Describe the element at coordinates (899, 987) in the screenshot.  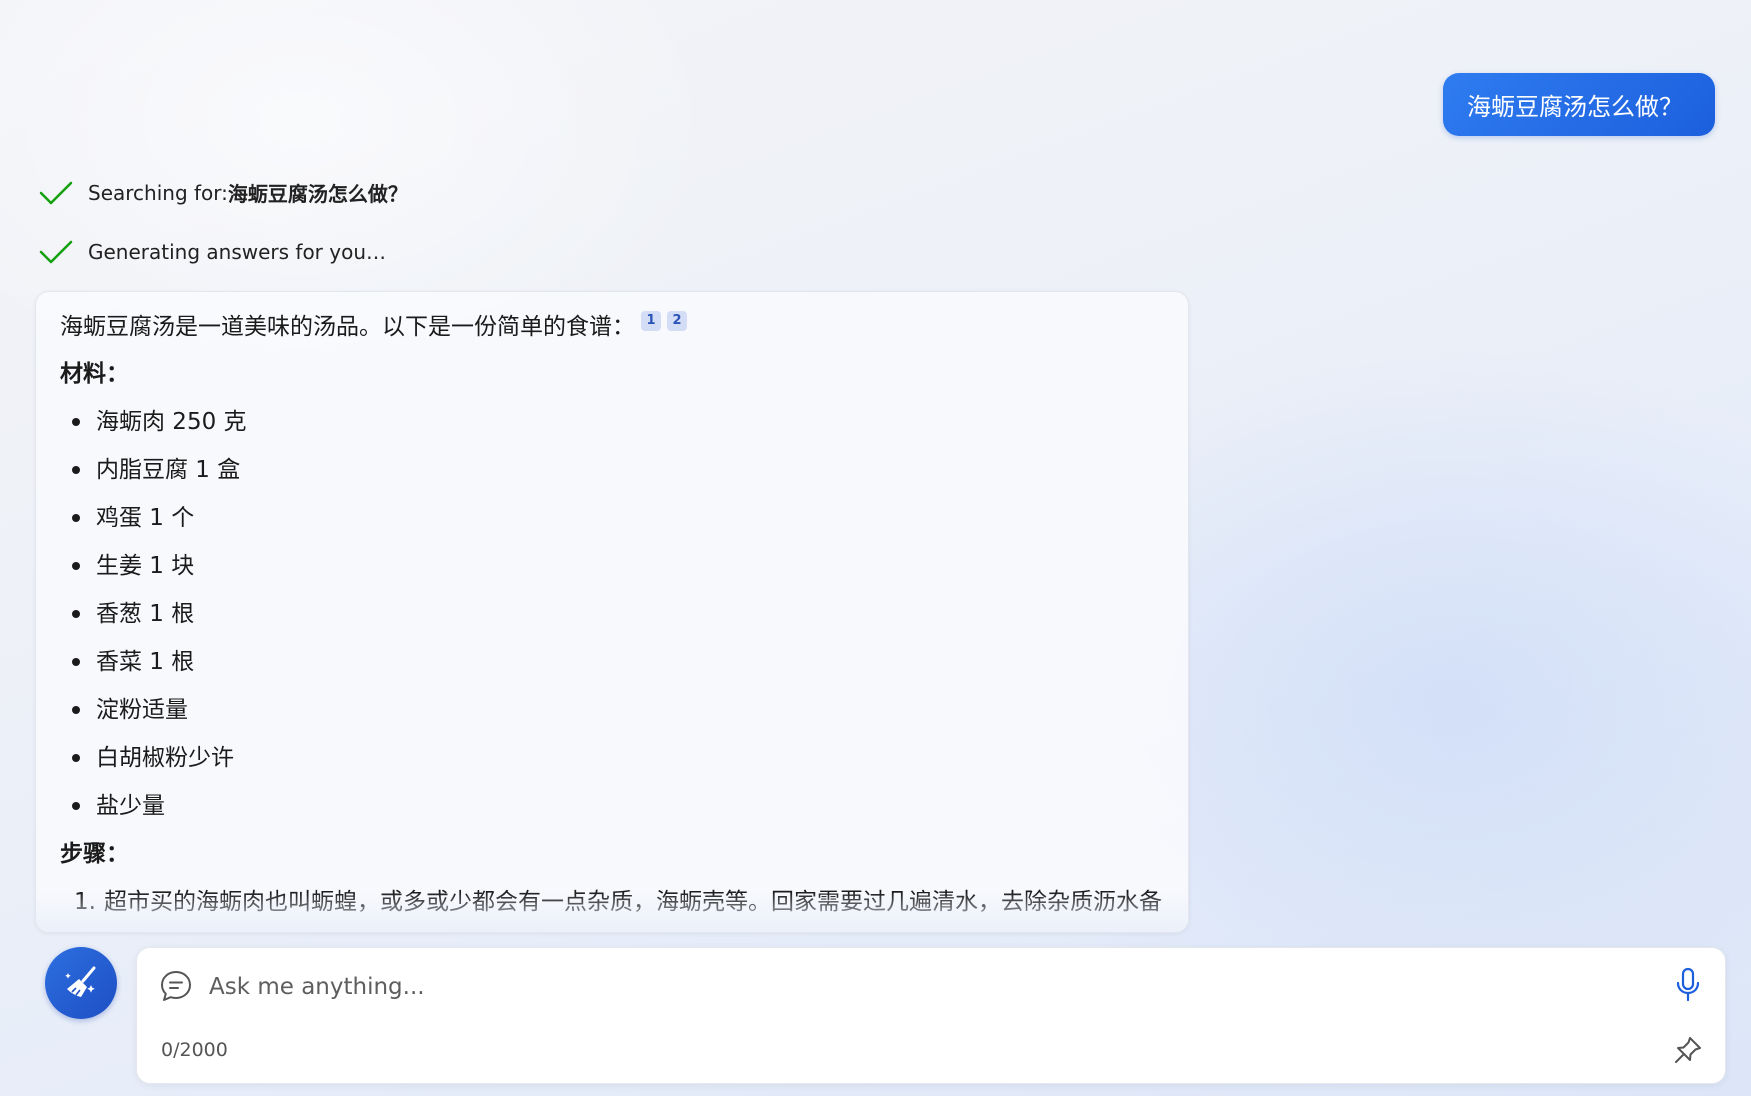
I see `chat-input` at that location.